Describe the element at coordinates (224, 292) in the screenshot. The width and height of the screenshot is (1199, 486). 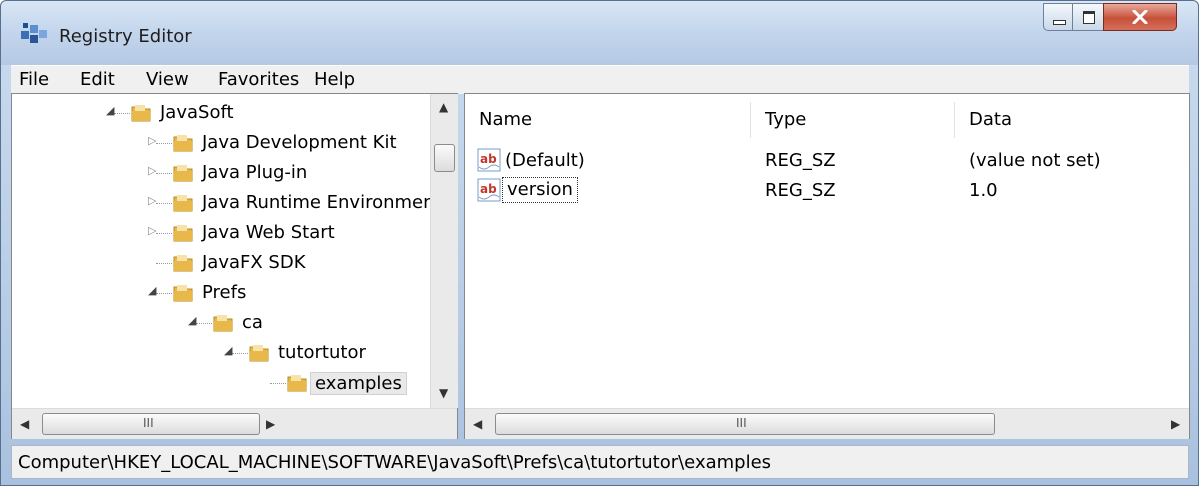
I see `tree-item-label: Prefs` at that location.